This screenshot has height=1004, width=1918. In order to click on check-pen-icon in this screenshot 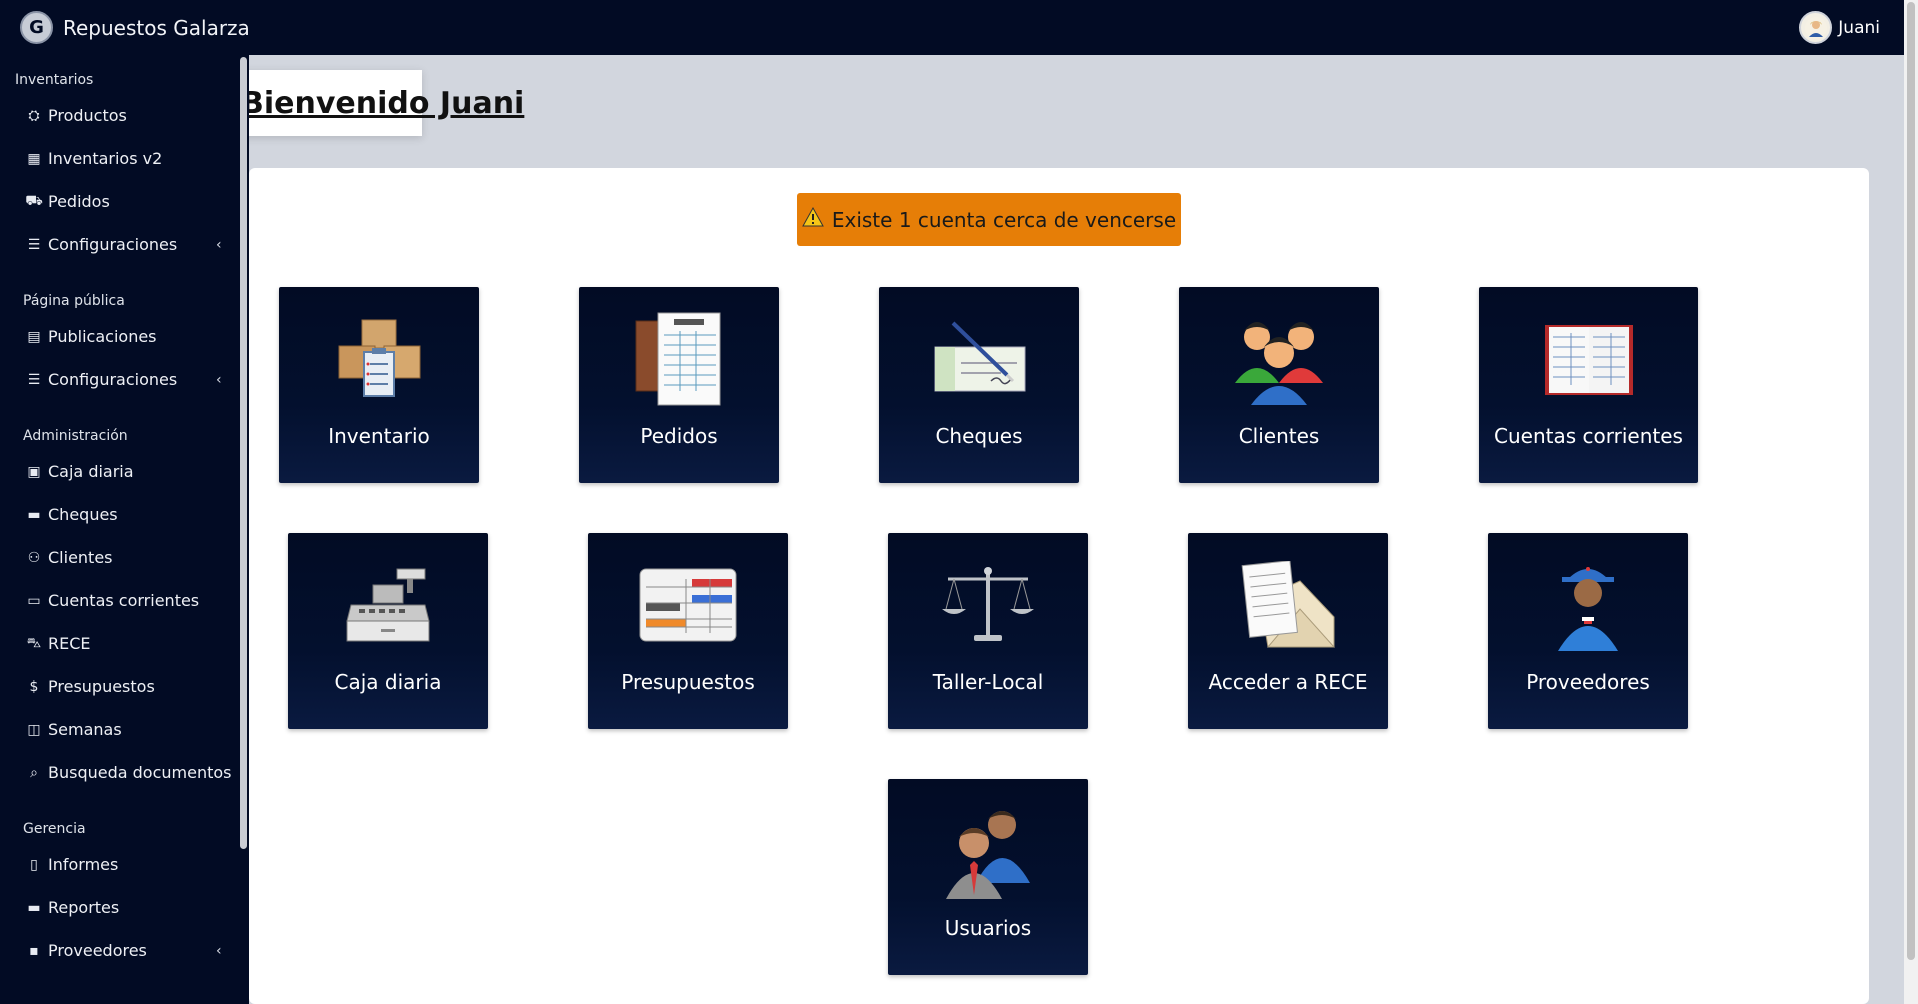, I will do `click(979, 359)`.